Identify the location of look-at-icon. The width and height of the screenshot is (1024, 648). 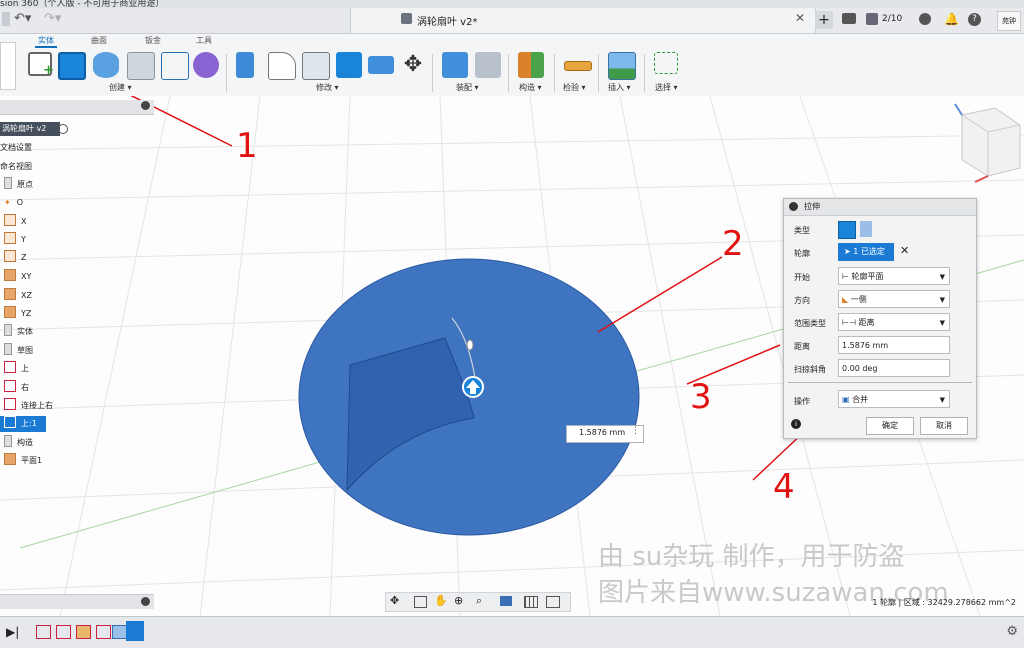
(420, 602).